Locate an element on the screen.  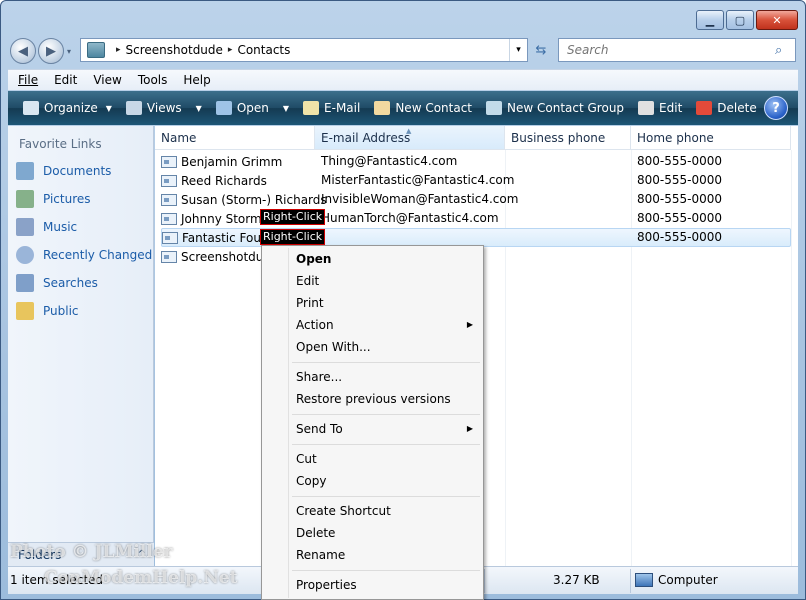
menu-item-create-shortcut: Create Shortcut is located at coordinates (343, 511).